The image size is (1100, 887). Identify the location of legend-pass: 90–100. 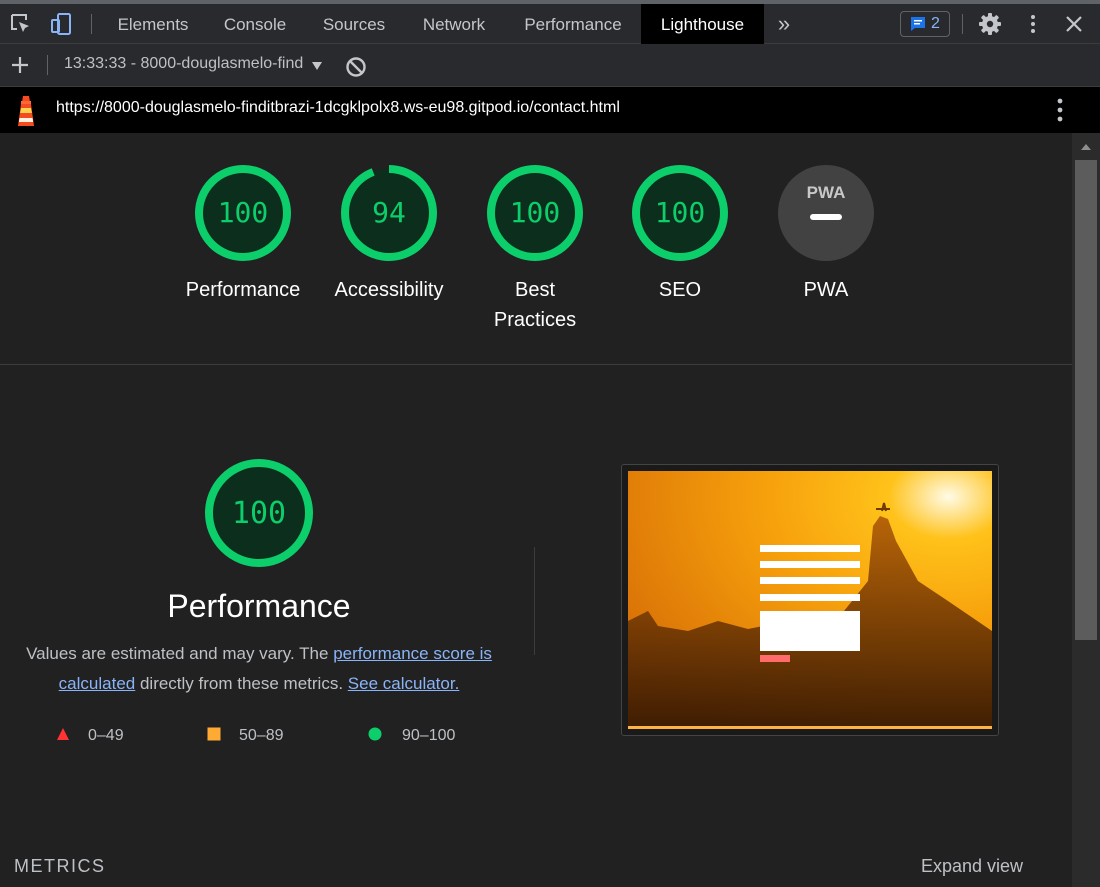
(411, 736).